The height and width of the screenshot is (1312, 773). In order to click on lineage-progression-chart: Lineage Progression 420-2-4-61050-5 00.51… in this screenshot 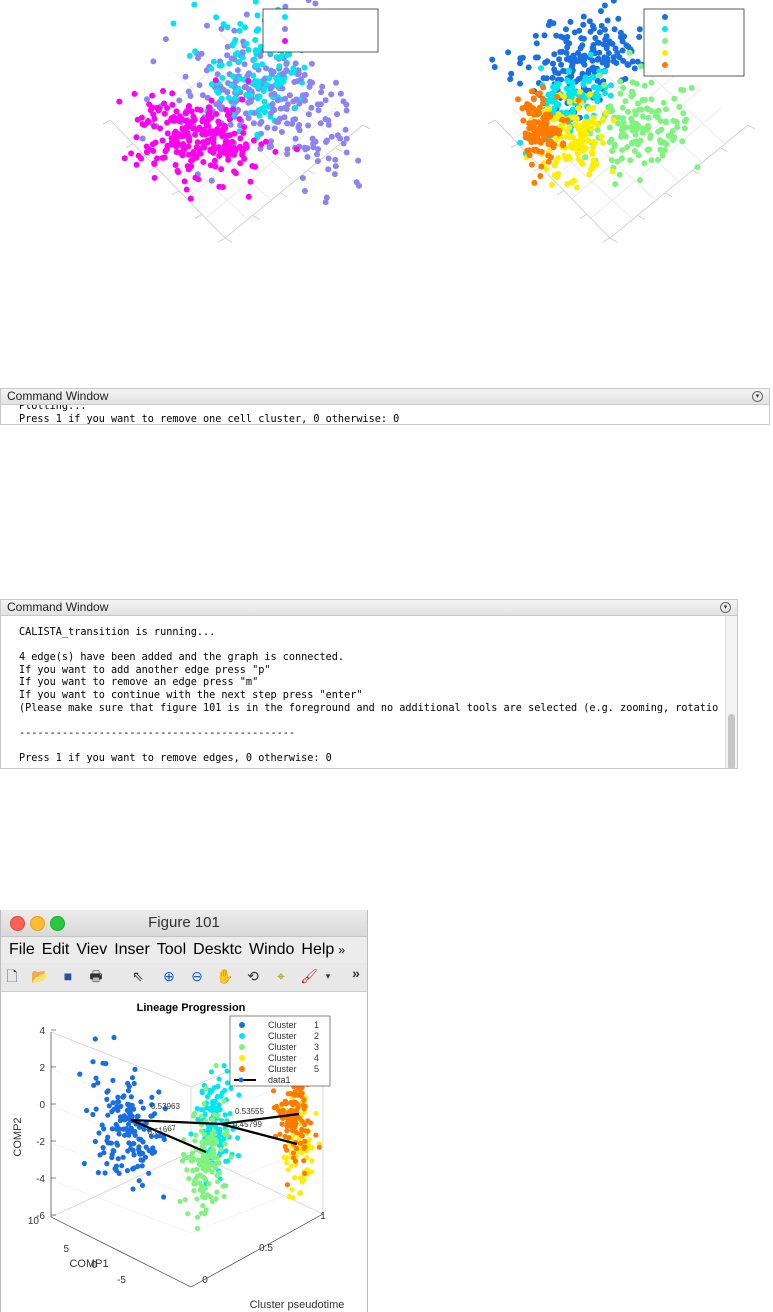, I will do `click(184, 1152)`.